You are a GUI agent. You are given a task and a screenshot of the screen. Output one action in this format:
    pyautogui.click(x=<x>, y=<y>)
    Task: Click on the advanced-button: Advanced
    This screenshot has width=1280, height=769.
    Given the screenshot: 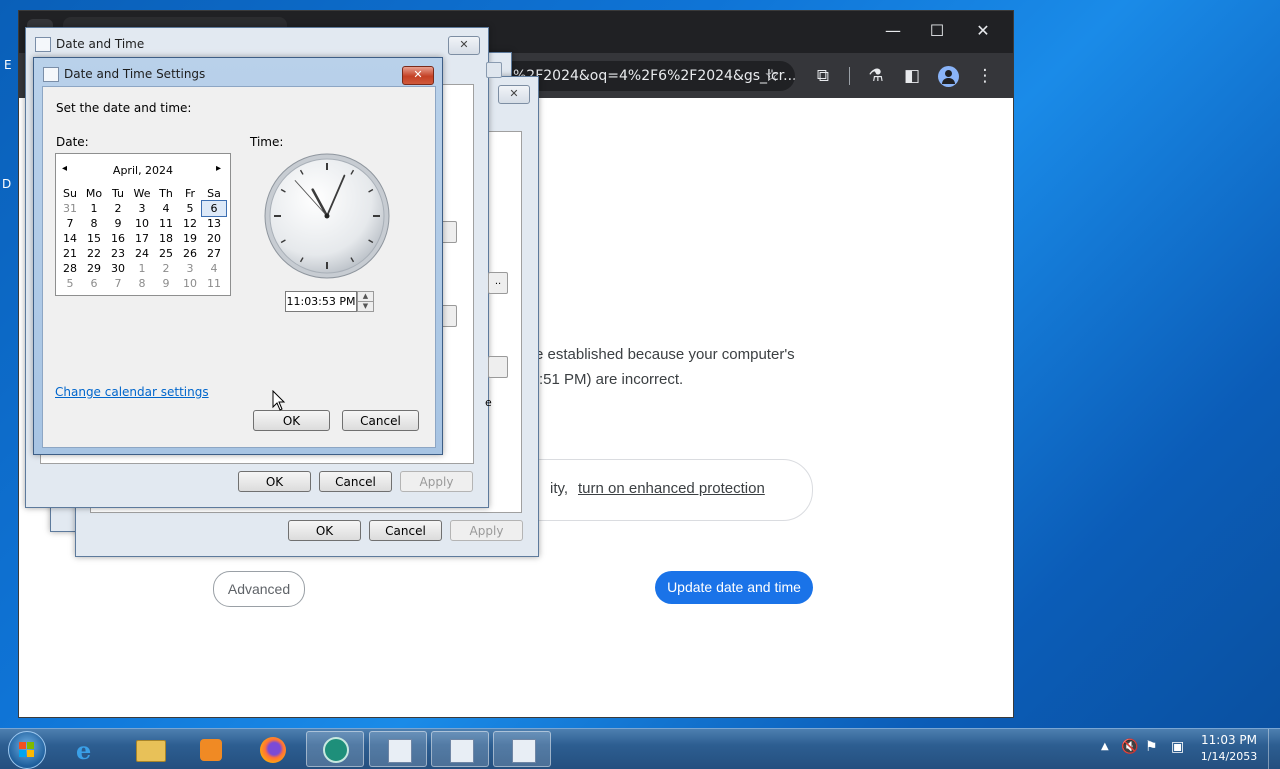 What is the action you would take?
    pyautogui.click(x=259, y=589)
    